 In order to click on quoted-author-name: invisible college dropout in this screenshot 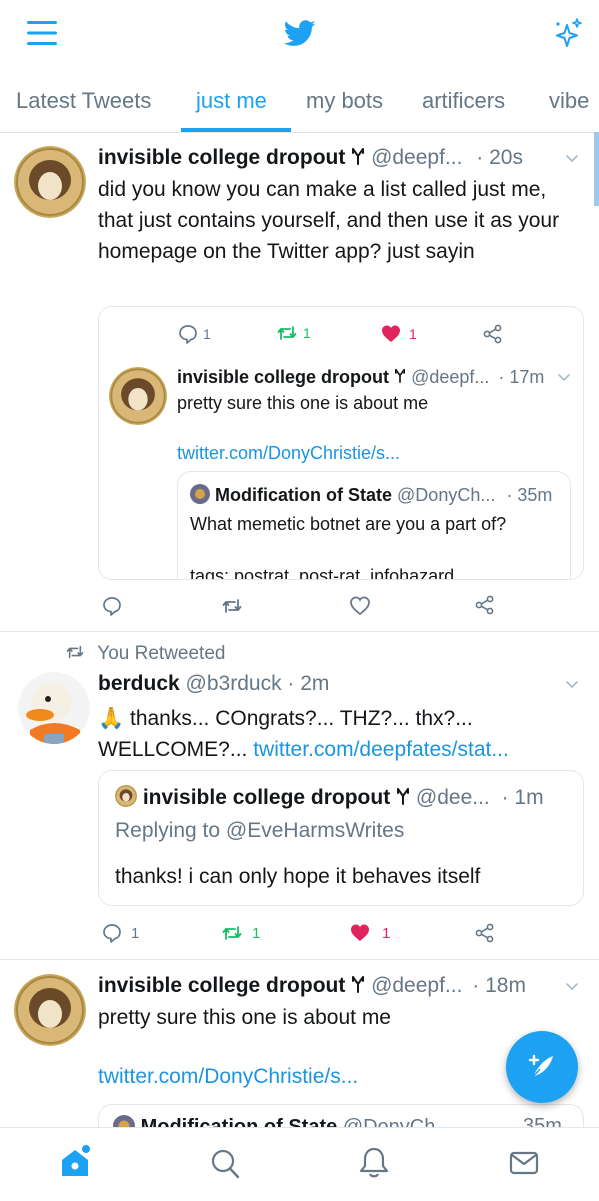, I will do `click(266, 797)`.